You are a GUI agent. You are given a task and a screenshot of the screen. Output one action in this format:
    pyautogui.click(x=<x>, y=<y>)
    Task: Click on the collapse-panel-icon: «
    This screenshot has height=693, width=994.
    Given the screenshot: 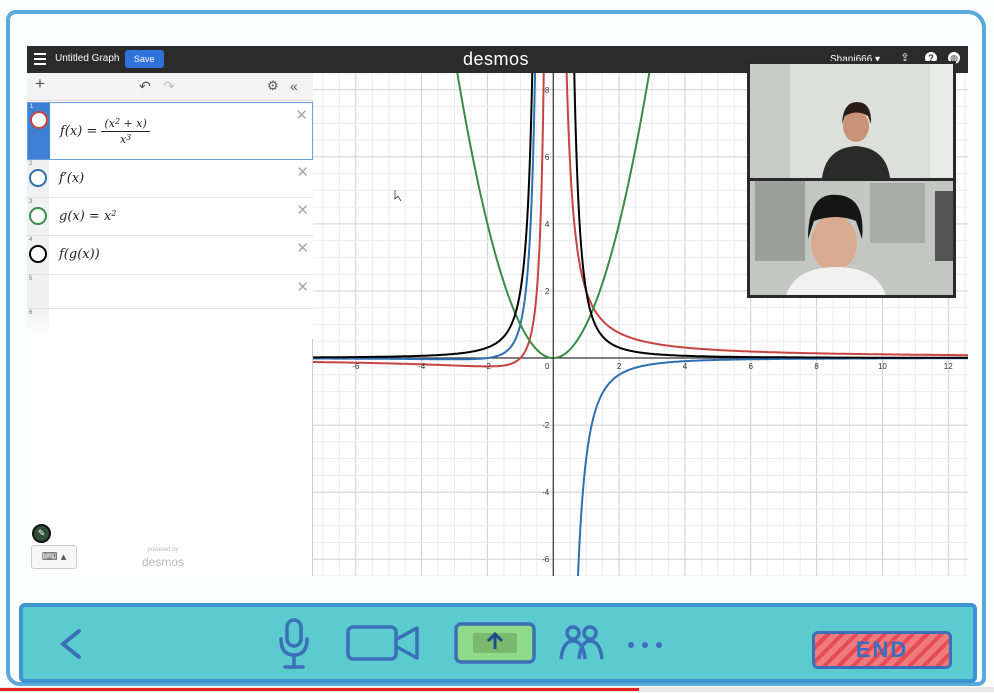 What is the action you would take?
    pyautogui.click(x=294, y=86)
    